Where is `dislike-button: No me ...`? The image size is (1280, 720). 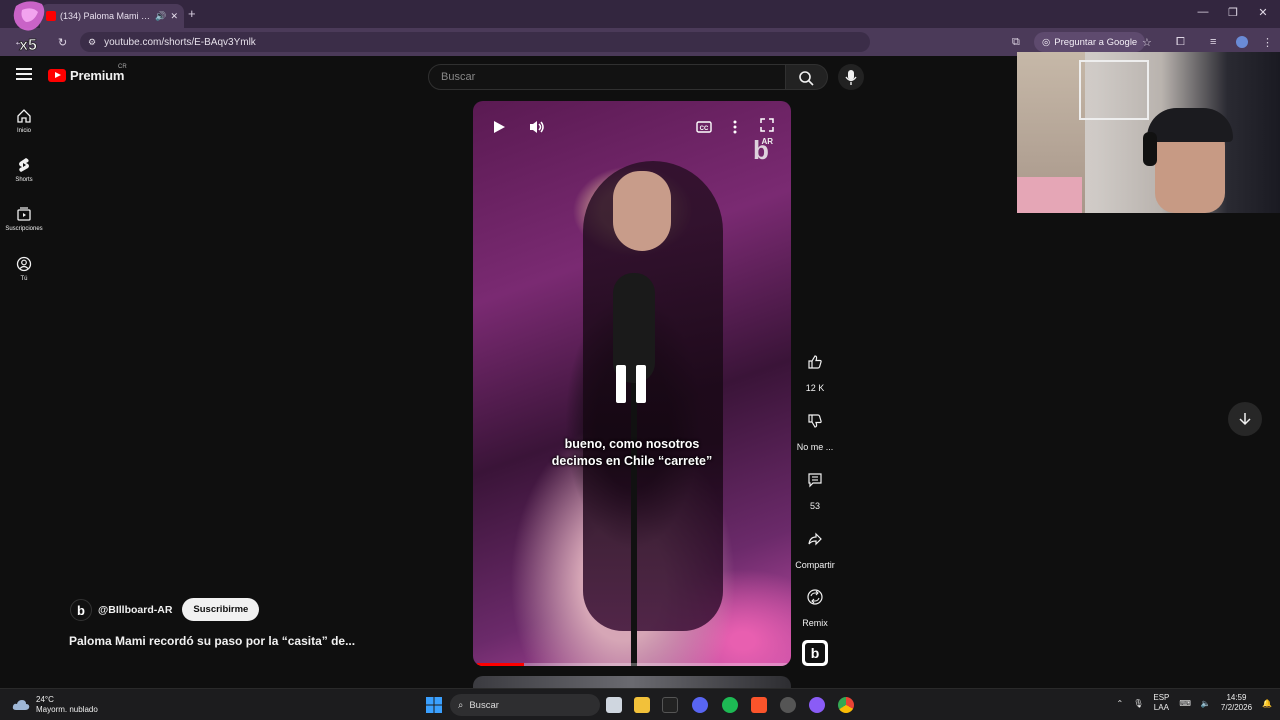
dislike-button: No me ... is located at coordinates (815, 428).